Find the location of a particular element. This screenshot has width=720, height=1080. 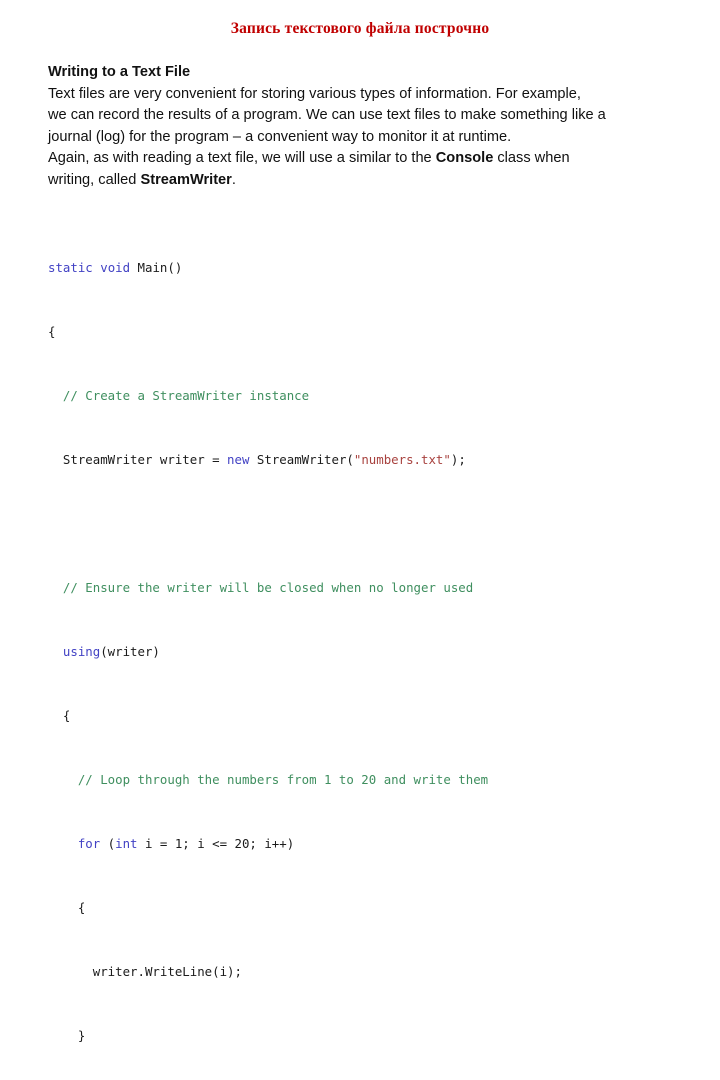

prose-line-4-tail: class when is located at coordinates (531, 158).